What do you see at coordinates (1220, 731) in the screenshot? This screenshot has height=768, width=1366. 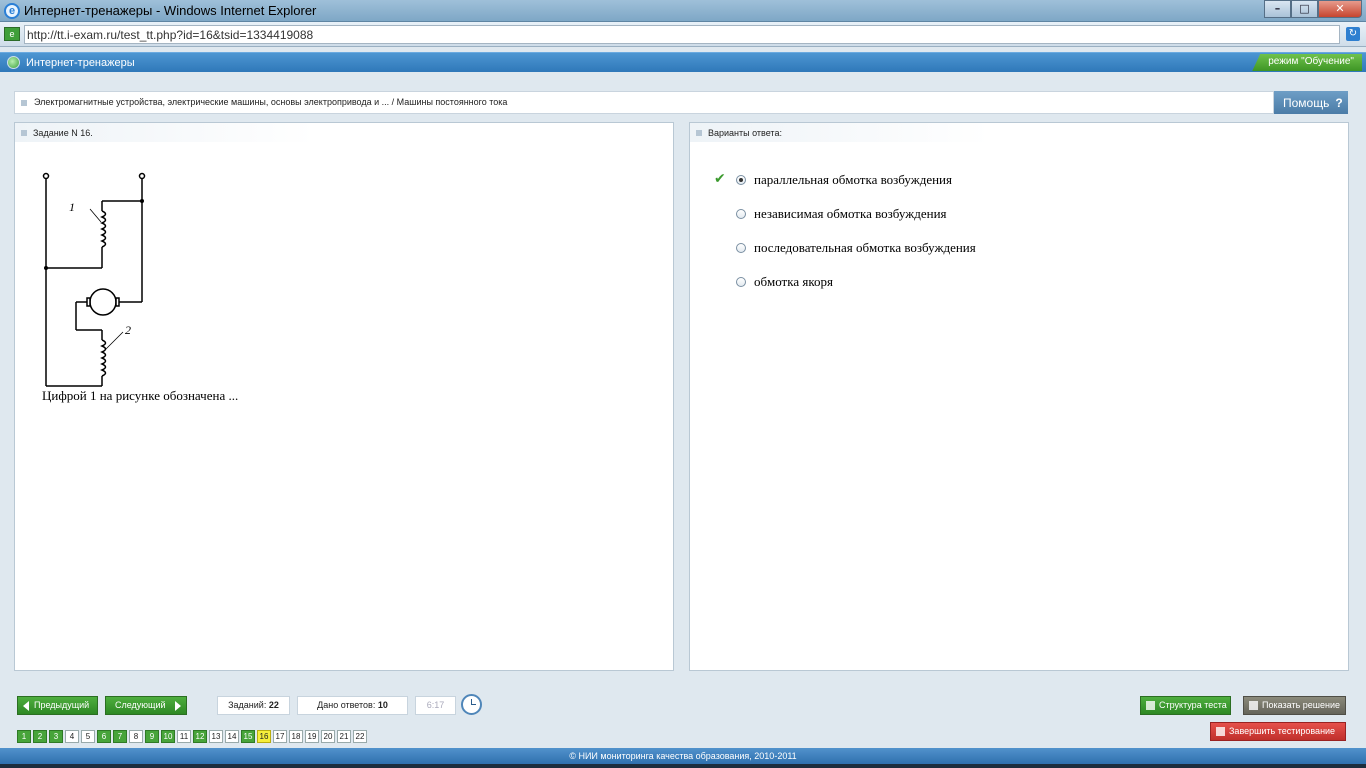 I see `runner-icon` at bounding box center [1220, 731].